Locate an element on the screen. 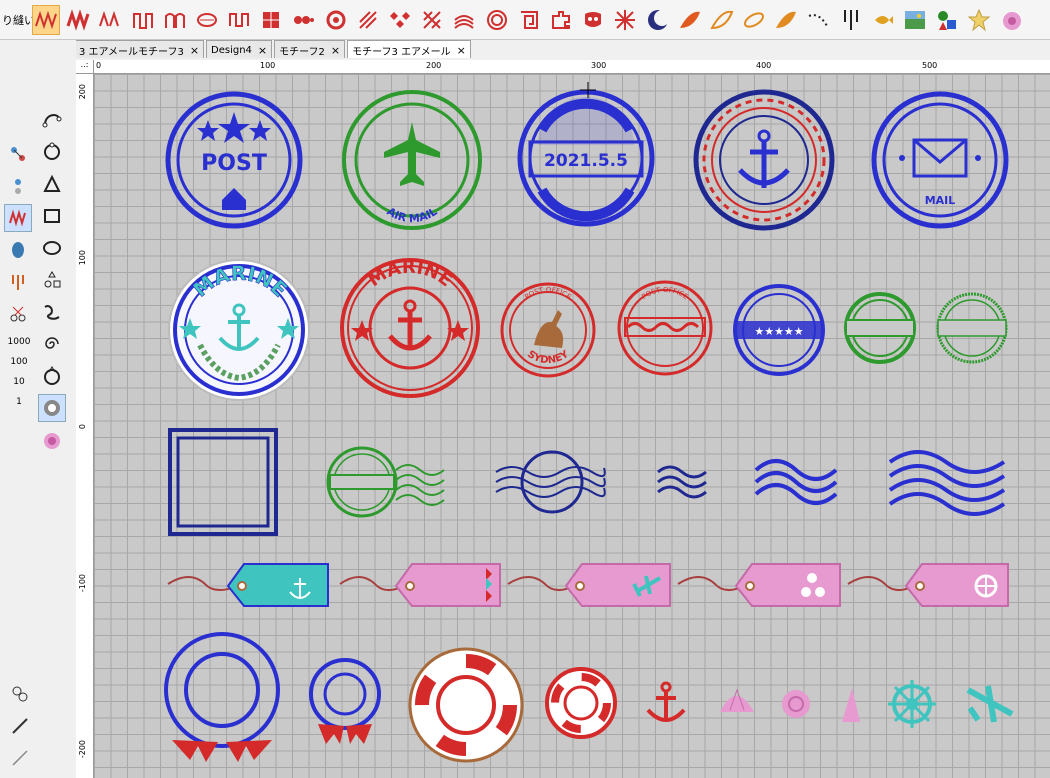 This screenshot has width=1050, height=778. blue-ring-stamp: ★★★★★ is located at coordinates (779, 330).